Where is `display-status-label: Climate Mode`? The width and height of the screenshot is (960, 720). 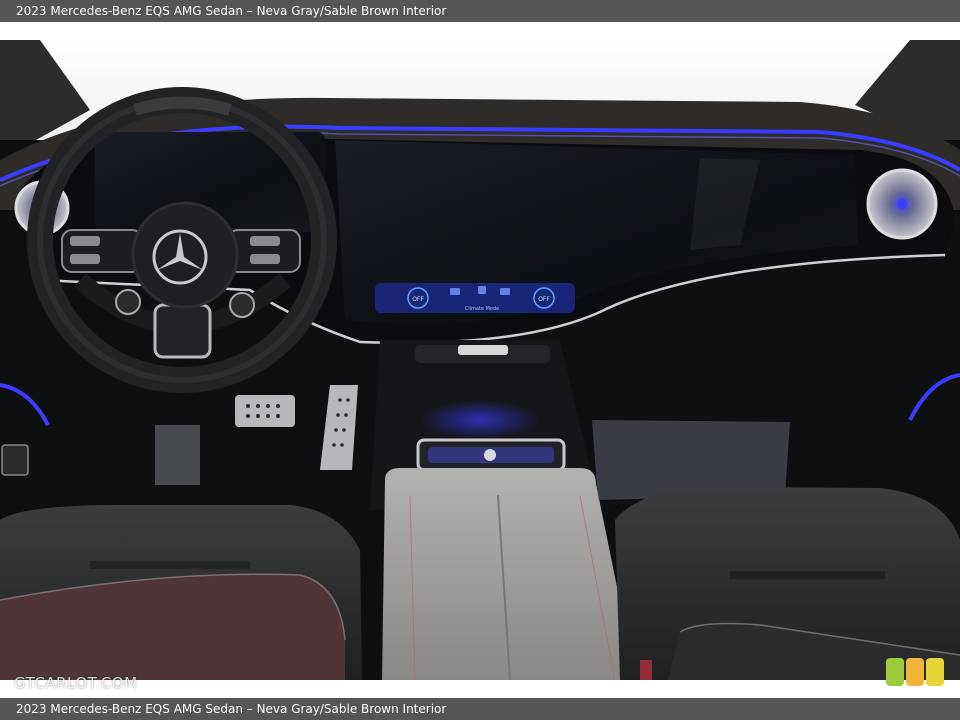 display-status-label: Climate Mode is located at coordinates (482, 309).